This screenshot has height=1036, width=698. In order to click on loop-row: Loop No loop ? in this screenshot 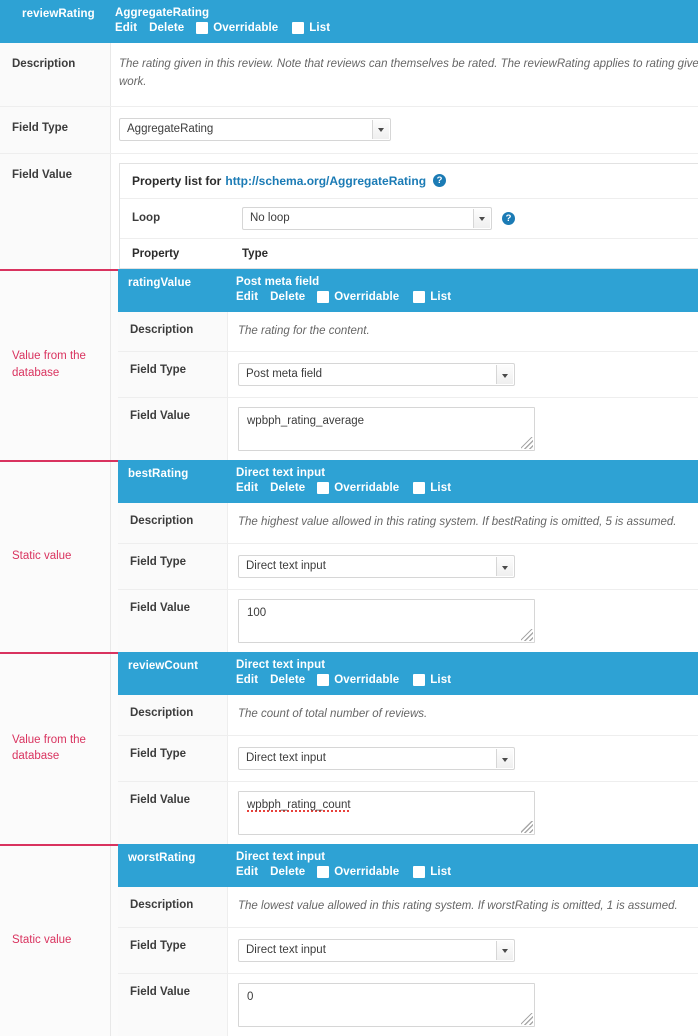, I will do `click(409, 219)`.